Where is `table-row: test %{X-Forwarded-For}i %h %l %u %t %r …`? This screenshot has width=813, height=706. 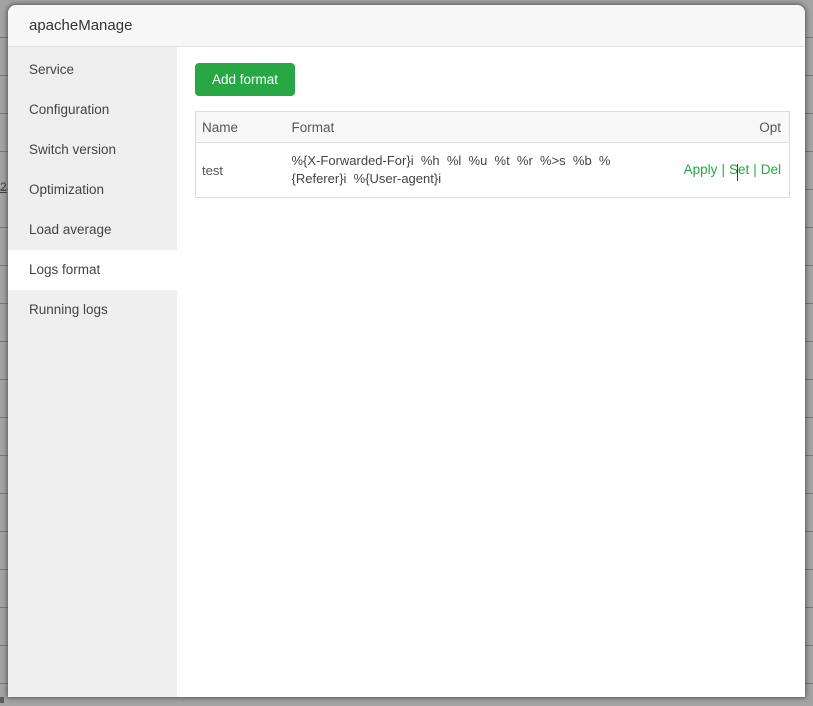
table-row: test %{X-Forwarded-For}i %h %l %u %t %r … is located at coordinates (492, 170).